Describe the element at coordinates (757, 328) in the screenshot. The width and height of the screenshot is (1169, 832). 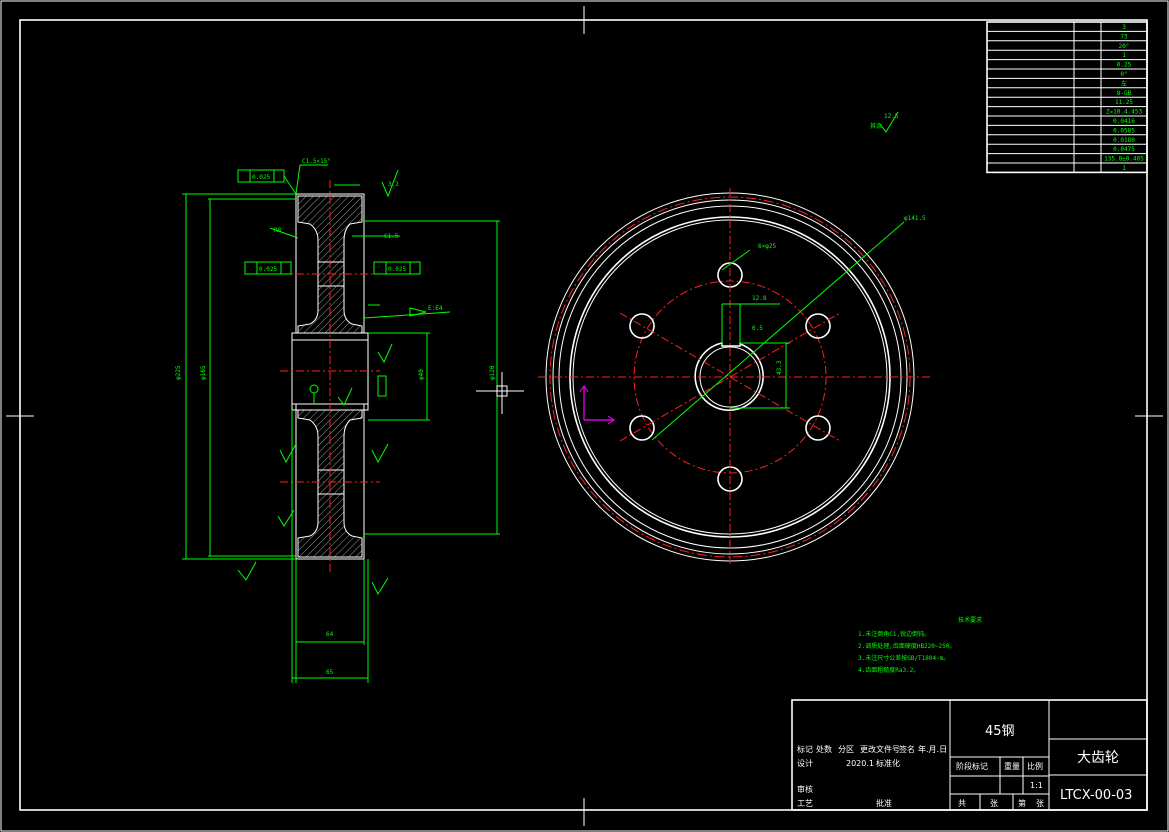
I see `dim-key-width: 6.5` at that location.